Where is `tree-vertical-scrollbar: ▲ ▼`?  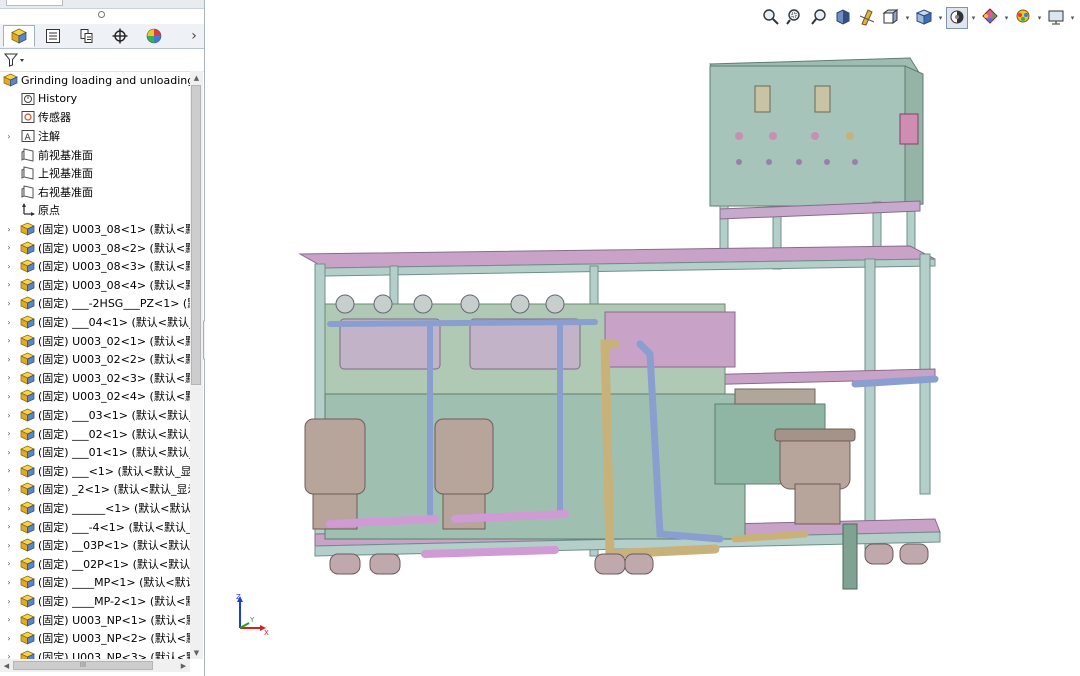
tree-vertical-scrollbar: ▲ ▼ is located at coordinates (196, 365).